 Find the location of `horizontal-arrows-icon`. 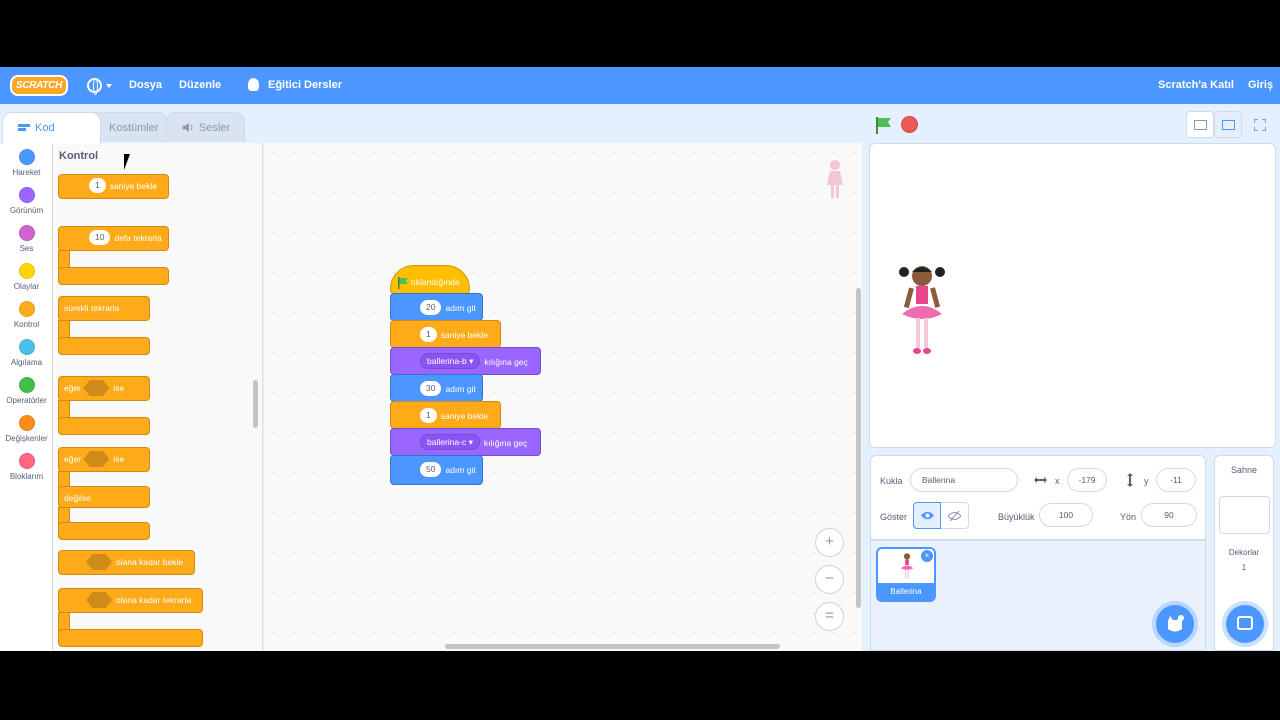

horizontal-arrows-icon is located at coordinates (1040, 480).